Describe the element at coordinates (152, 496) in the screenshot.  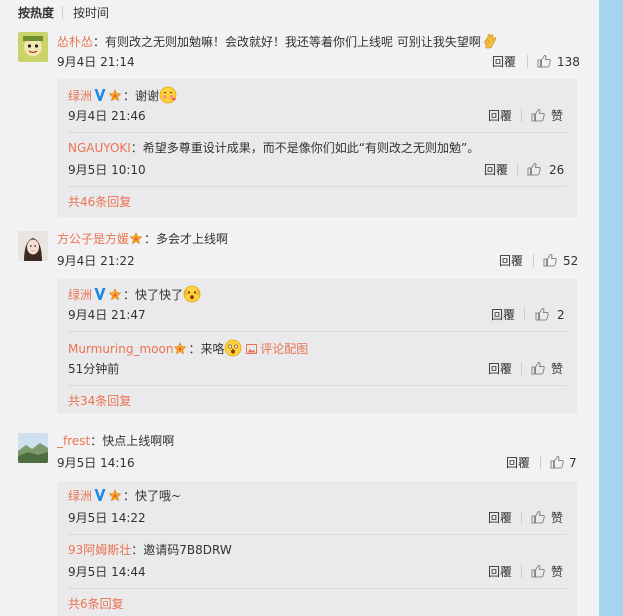
I see `reply-text: ：快了哦~` at that location.